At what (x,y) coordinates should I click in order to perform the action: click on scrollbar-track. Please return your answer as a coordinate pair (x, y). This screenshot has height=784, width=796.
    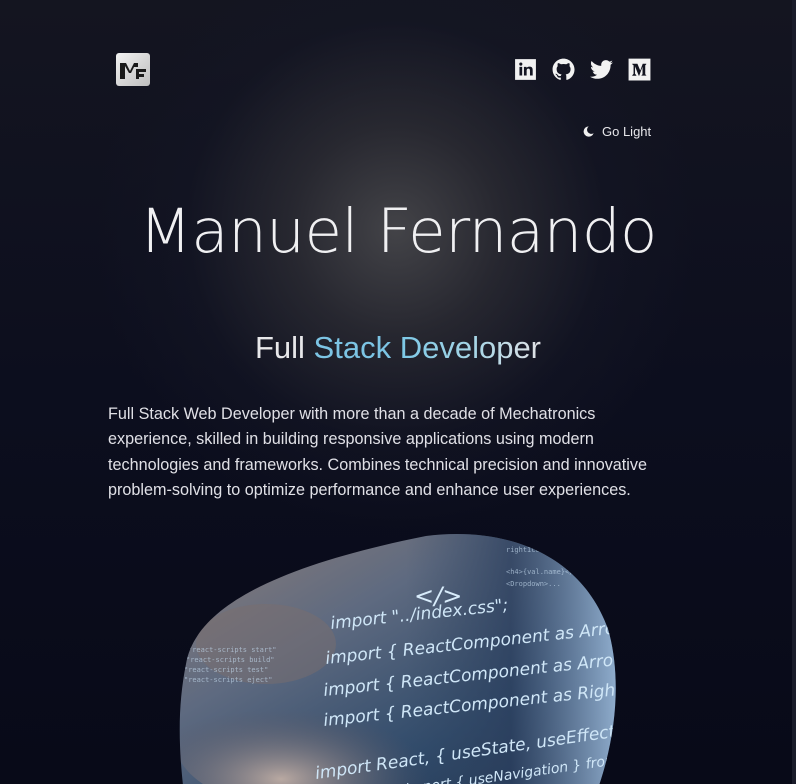
    Looking at the image, I should click on (794, 392).